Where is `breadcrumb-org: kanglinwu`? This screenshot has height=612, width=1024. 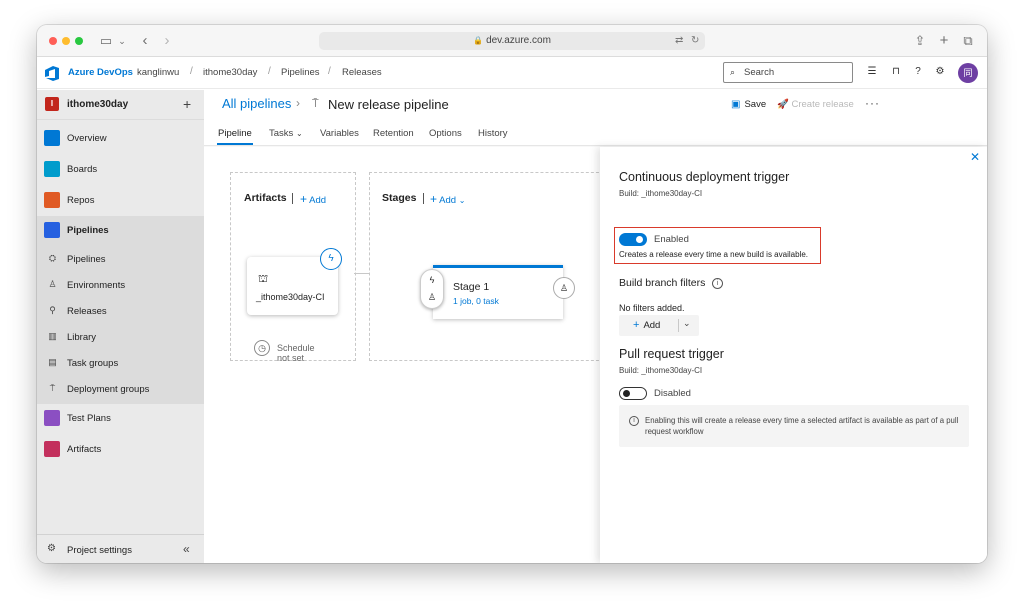
breadcrumb-org: kanglinwu is located at coordinates (158, 72).